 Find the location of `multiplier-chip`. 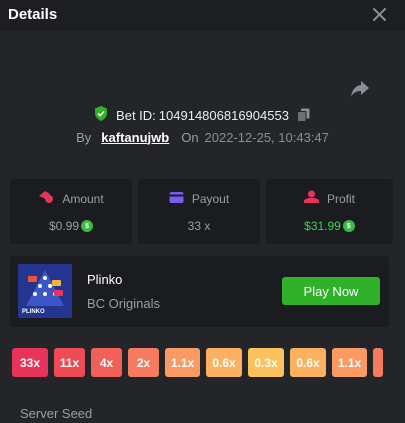

multiplier-chip is located at coordinates (378, 362).